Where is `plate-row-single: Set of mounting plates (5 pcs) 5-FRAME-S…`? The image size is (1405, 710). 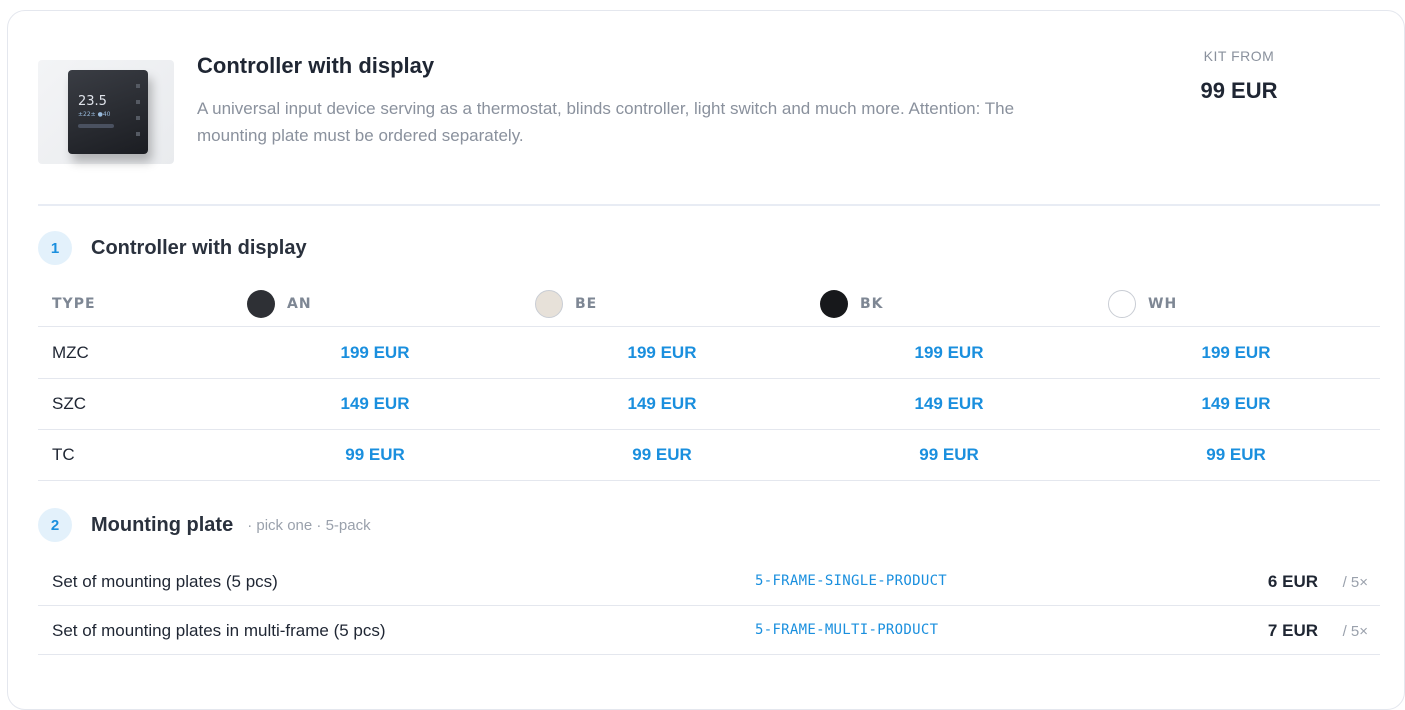 plate-row-single: Set of mounting plates (5 pcs) 5-FRAME-S… is located at coordinates (709, 582).